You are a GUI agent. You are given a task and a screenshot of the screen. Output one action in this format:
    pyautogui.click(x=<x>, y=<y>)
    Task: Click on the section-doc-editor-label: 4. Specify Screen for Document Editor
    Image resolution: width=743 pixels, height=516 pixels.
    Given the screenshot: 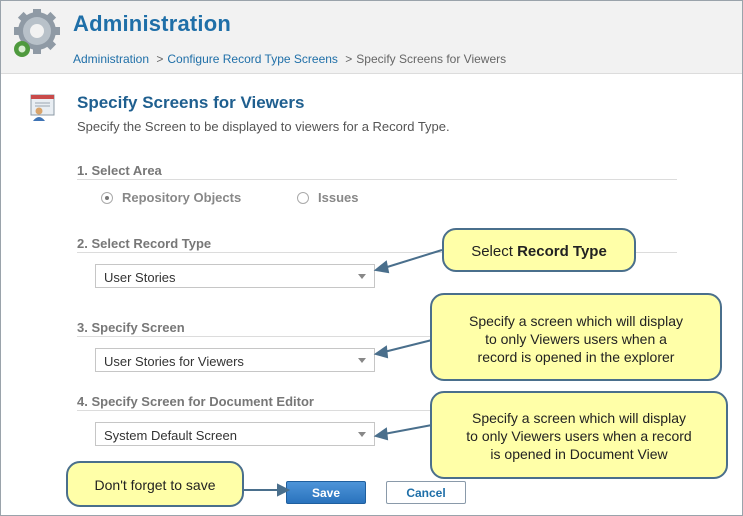 What is the action you would take?
    pyautogui.click(x=195, y=401)
    